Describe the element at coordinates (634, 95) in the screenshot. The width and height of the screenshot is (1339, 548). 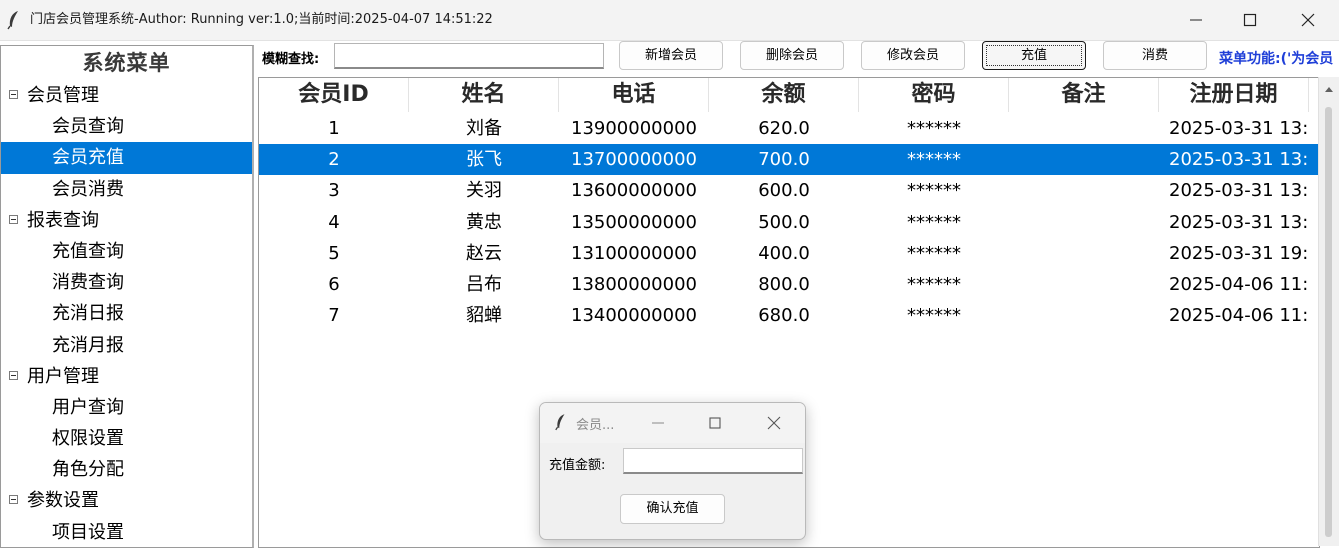
I see `column-header-phone: 电话` at that location.